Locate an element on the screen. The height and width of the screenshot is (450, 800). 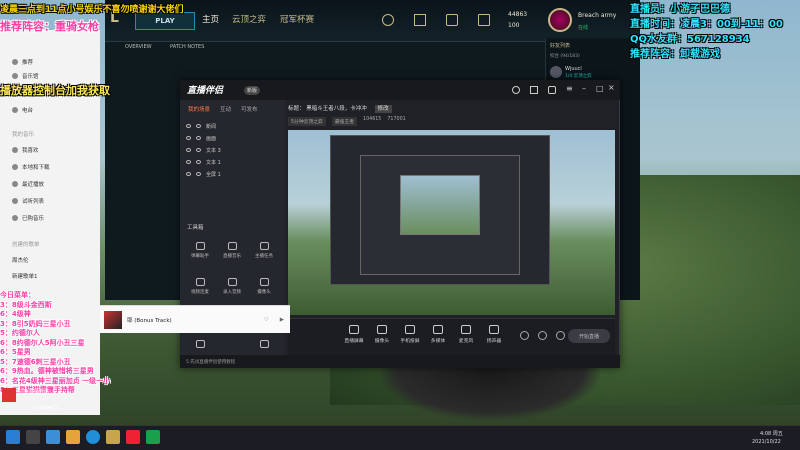
music-item: 试听列表 is located at coordinates (28, 201).